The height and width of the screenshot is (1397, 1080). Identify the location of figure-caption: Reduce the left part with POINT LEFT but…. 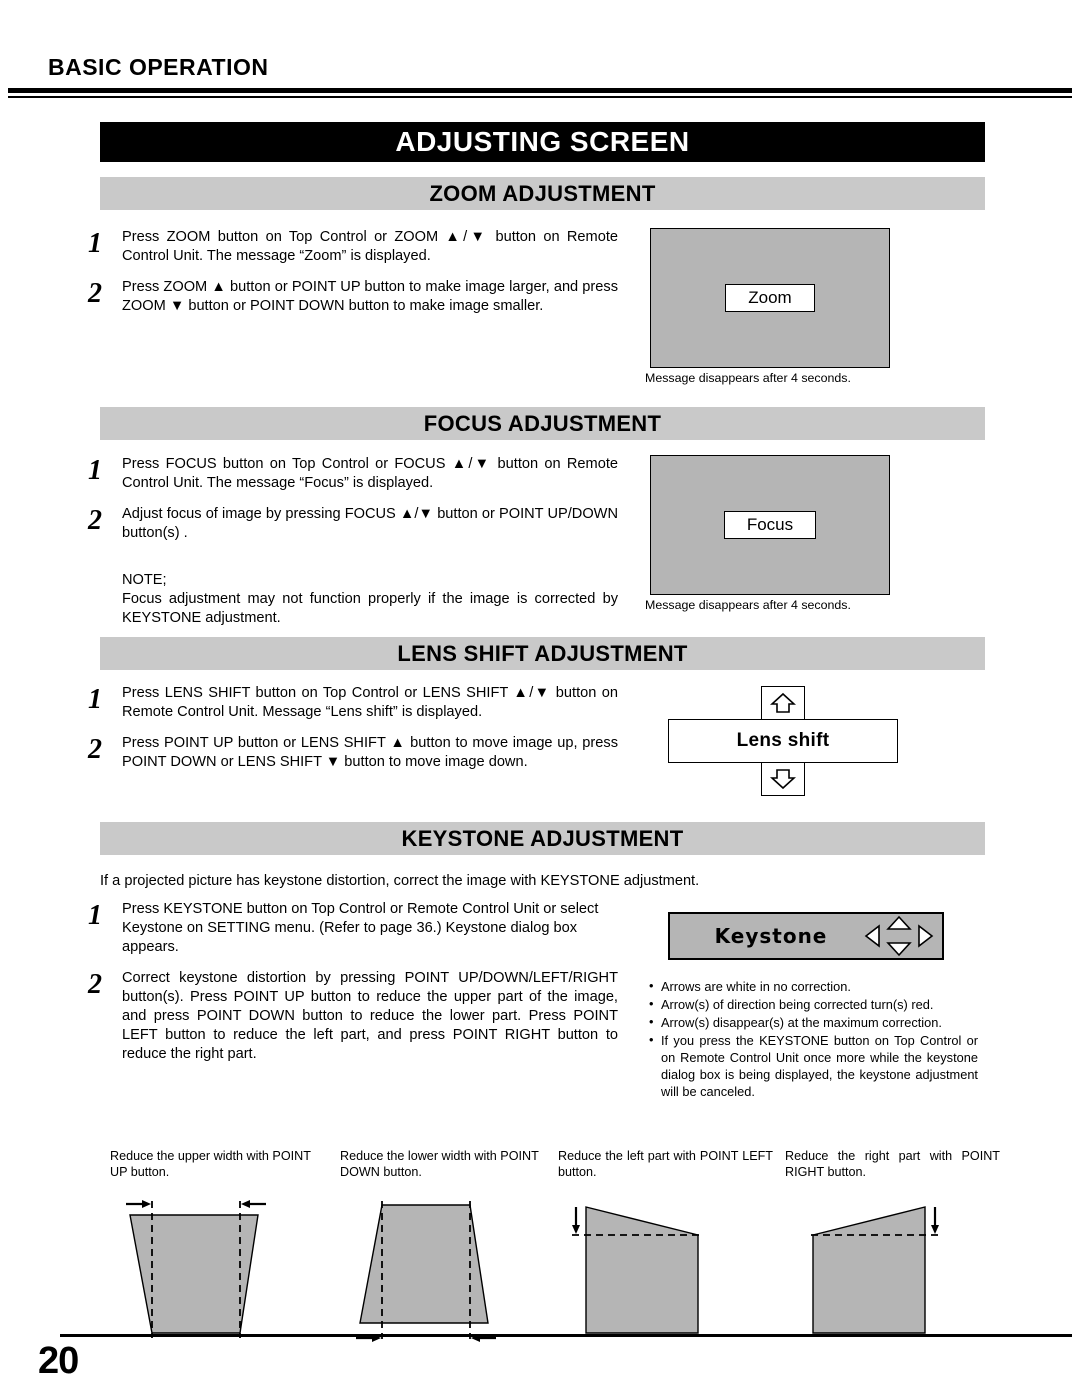
(665, 1164).